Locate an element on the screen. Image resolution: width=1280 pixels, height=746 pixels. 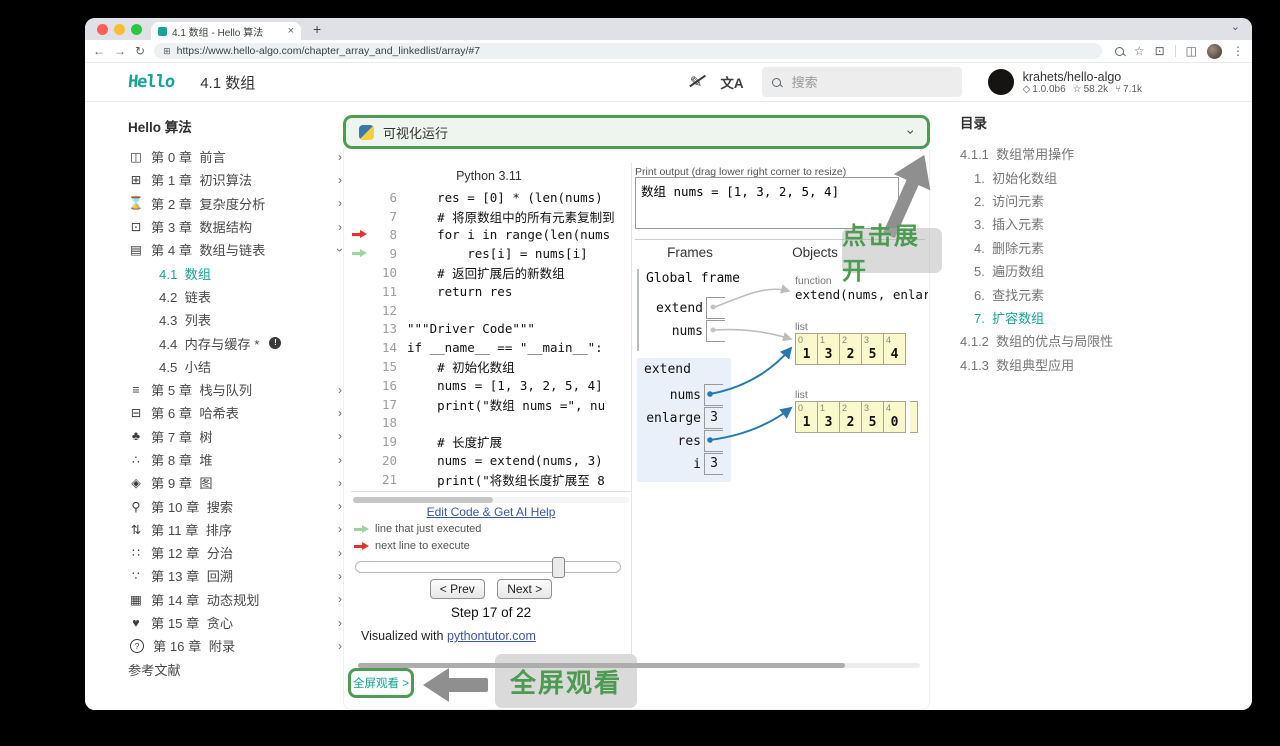
code-horizontal-scrollbar is located at coordinates (491, 500).